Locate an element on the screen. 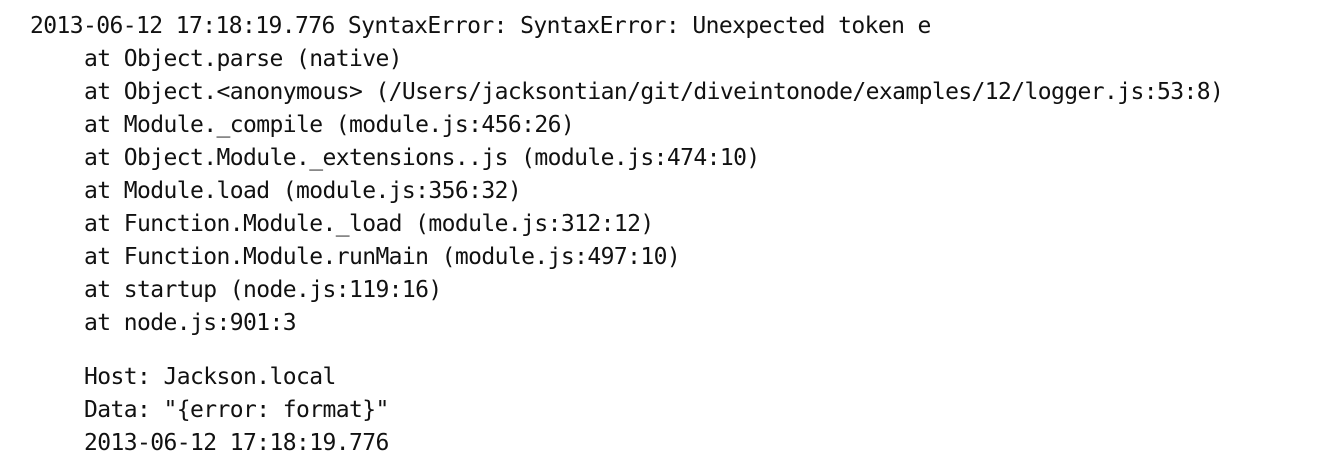 The image size is (1340, 473). timestamp-line: 2013-06-12 17:18:19.776 is located at coordinates (236, 443).